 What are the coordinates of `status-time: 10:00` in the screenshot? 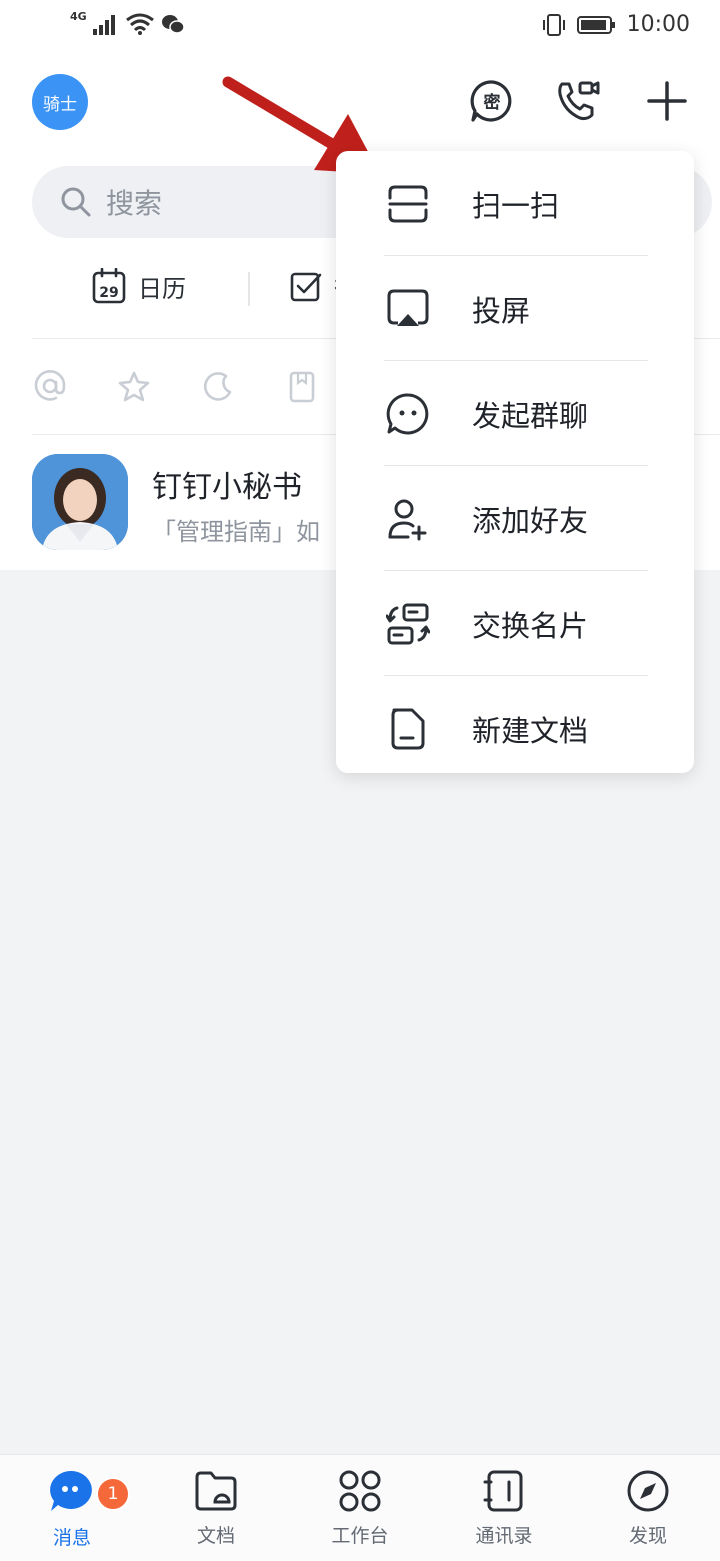 It's located at (658, 24).